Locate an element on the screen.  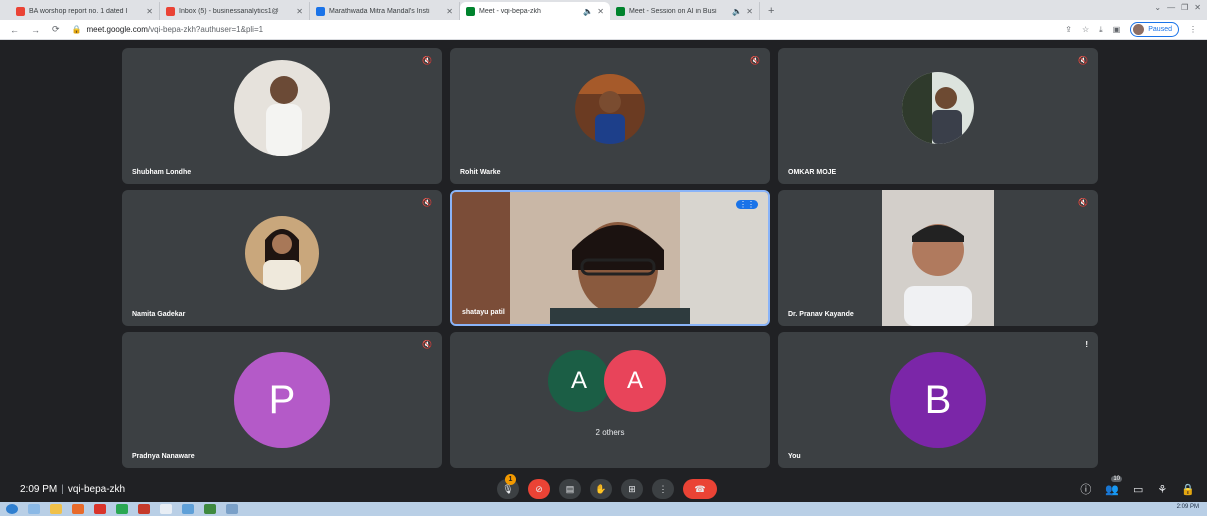
profile-button: Paused is located at coordinates (1154, 29).